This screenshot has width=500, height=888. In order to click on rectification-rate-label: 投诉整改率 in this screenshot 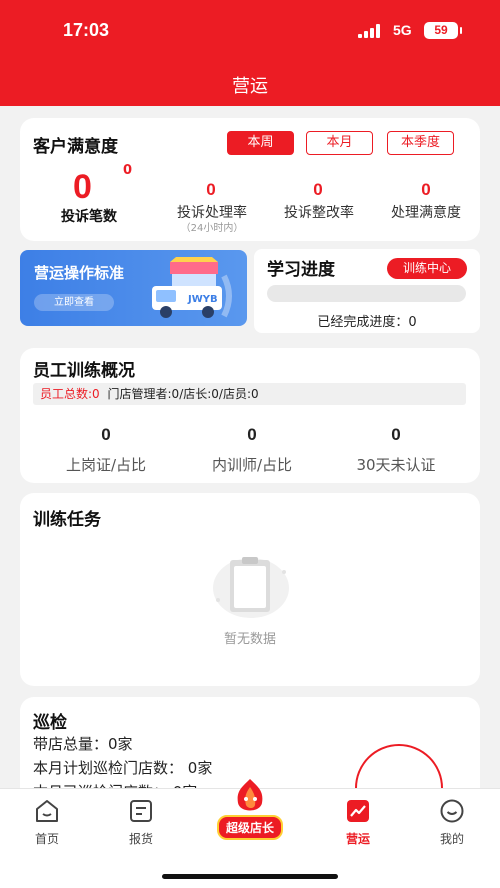, I will do `click(319, 213)`.